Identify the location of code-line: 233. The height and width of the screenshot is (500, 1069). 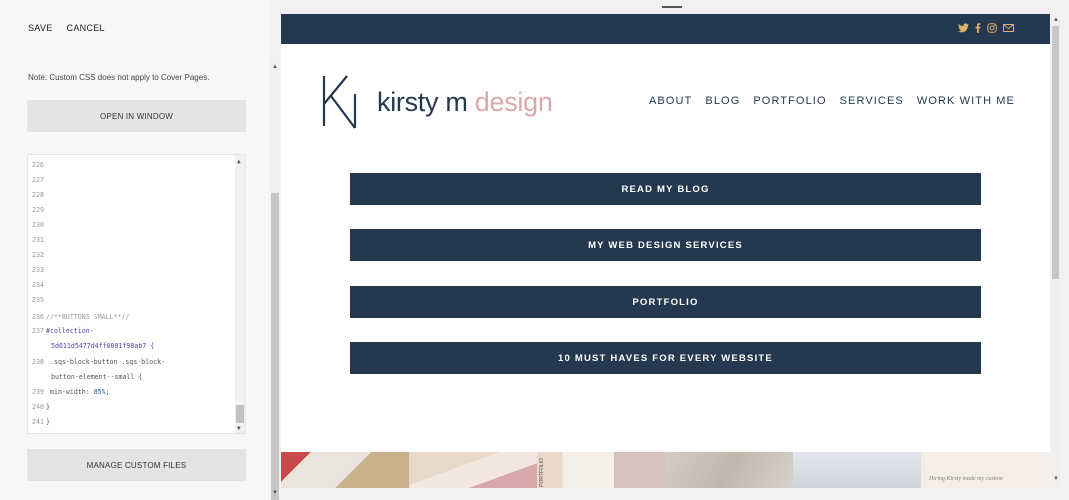
(39, 270).